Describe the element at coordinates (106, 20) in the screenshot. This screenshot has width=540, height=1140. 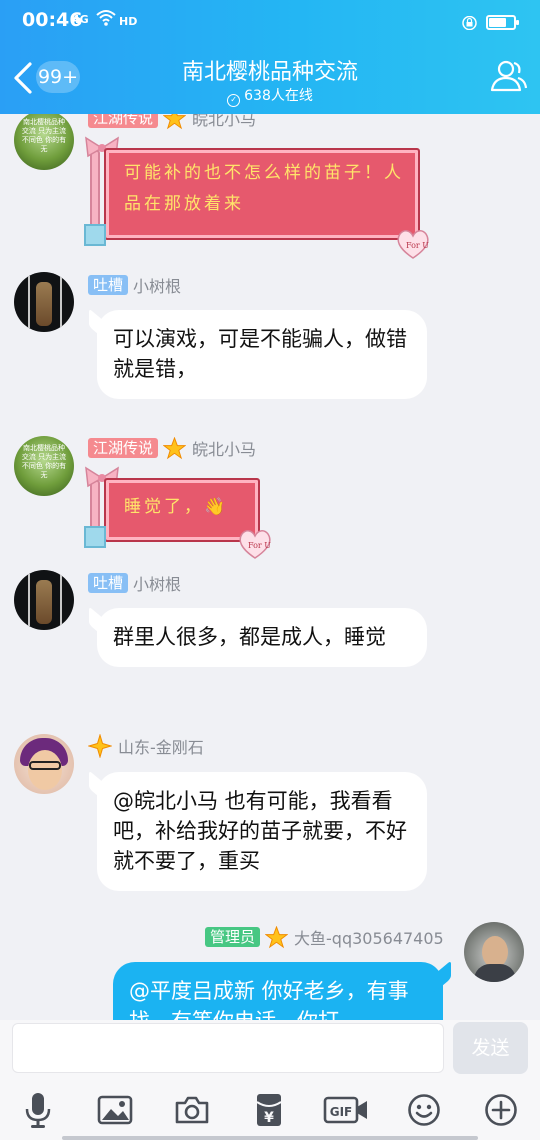
I see `wifi-icon` at that location.